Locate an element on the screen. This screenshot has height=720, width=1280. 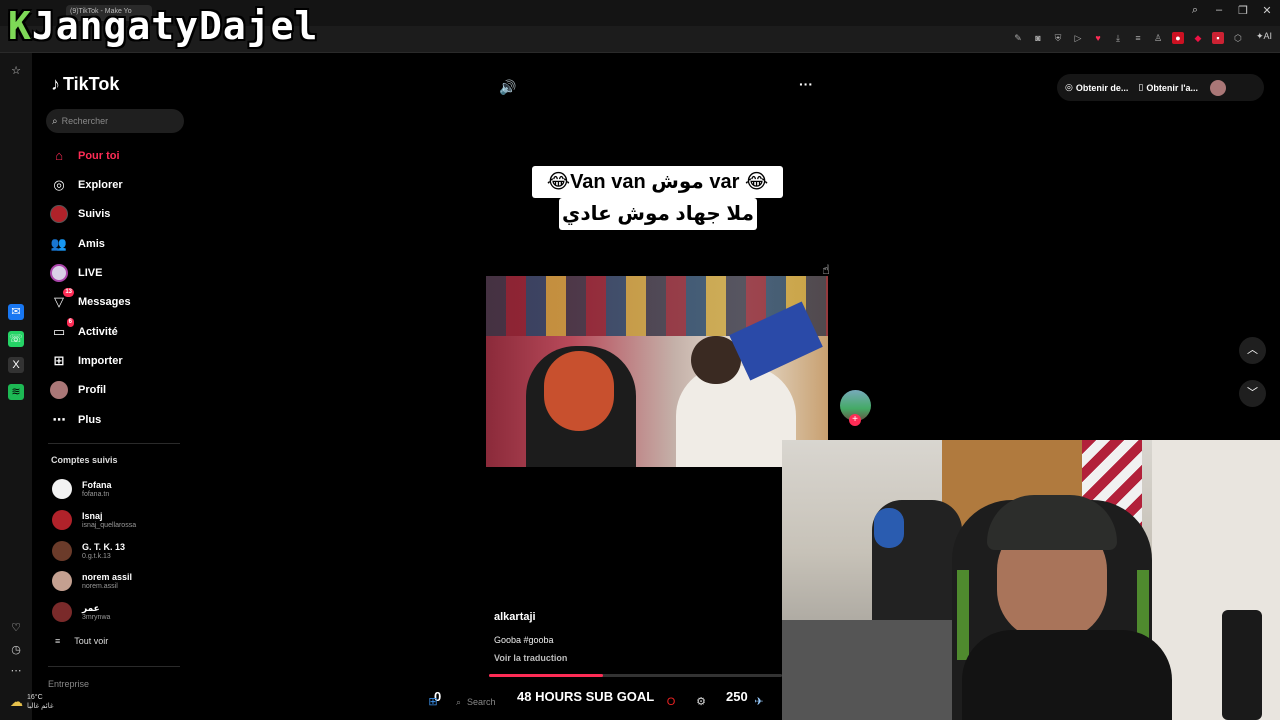
app-icon: ✈ is located at coordinates (759, 702).